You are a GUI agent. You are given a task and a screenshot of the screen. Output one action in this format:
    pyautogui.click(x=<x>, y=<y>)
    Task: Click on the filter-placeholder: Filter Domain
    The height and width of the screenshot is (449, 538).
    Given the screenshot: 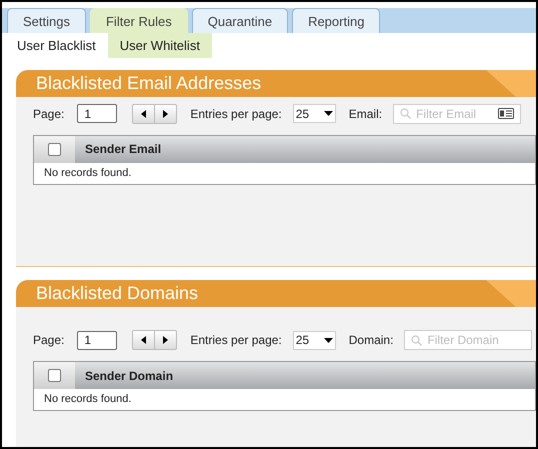 What is the action you would take?
    pyautogui.click(x=463, y=340)
    